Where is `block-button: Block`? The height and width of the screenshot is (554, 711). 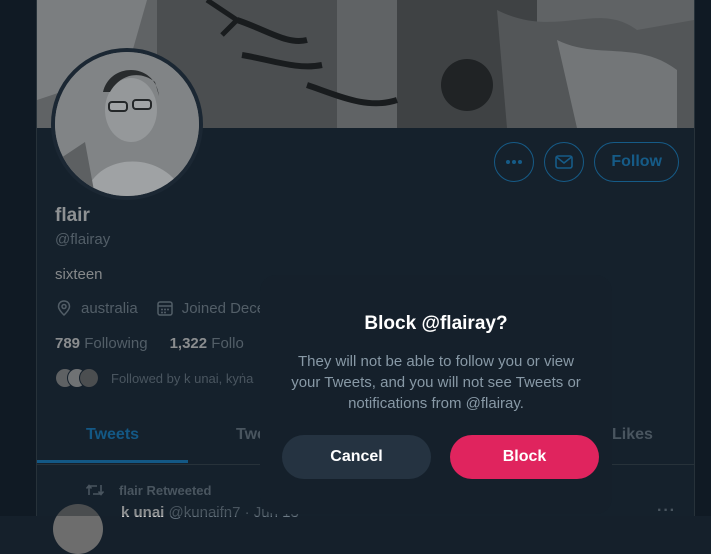
block-button: Block is located at coordinates (524, 457).